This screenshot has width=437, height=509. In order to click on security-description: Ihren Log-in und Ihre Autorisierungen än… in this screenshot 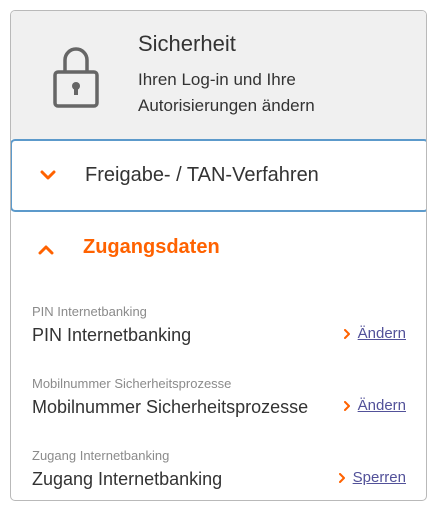, I will do `click(226, 92)`.